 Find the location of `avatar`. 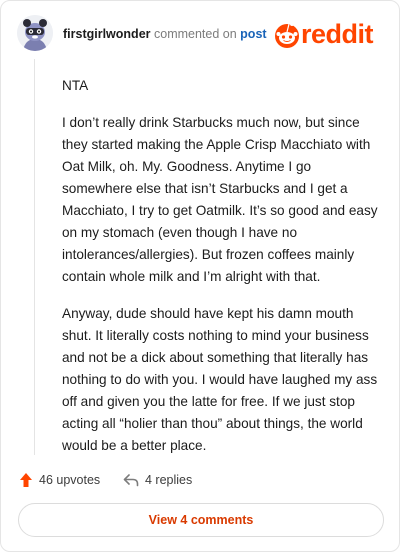

avatar is located at coordinates (35, 33).